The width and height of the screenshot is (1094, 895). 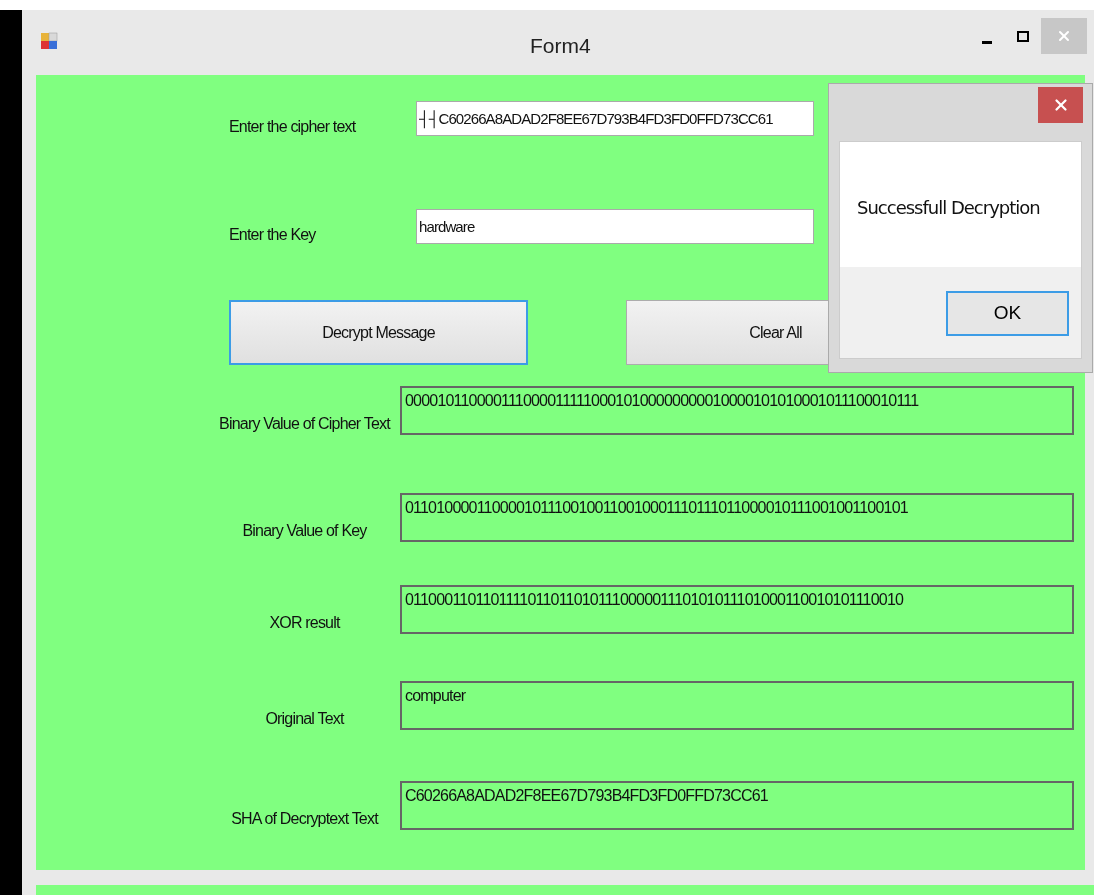 What do you see at coordinates (615, 118) in the screenshot?
I see `text-field: ┤┤C60266A8ADAD2F8EE67D793B4FD3FD0FFD73CC61` at bounding box center [615, 118].